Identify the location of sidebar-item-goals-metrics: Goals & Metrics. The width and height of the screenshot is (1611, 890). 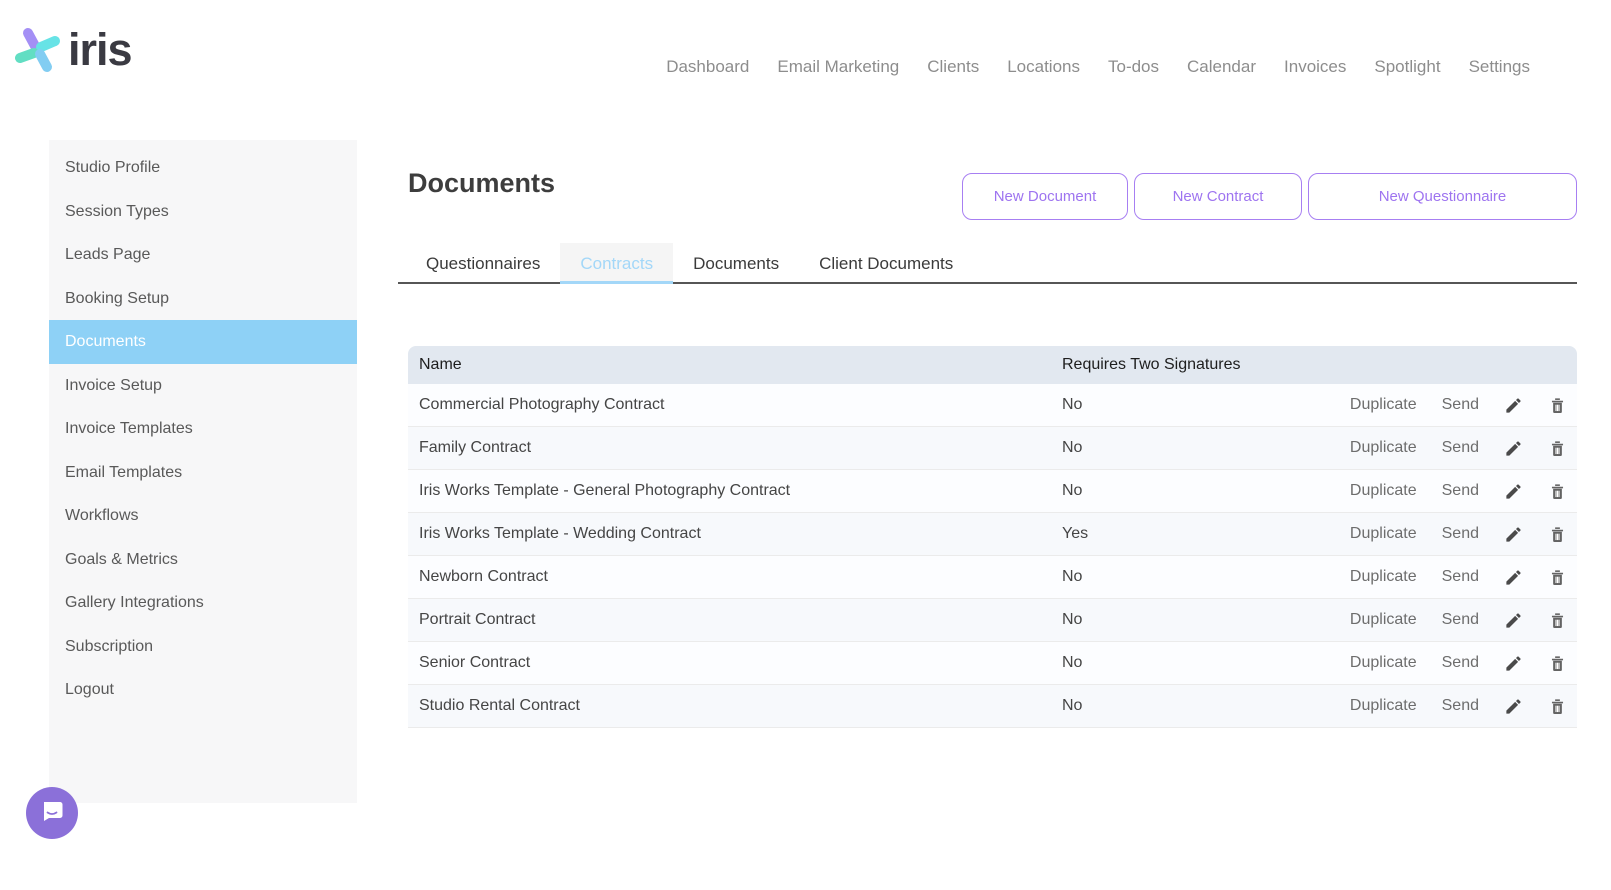
(203, 560).